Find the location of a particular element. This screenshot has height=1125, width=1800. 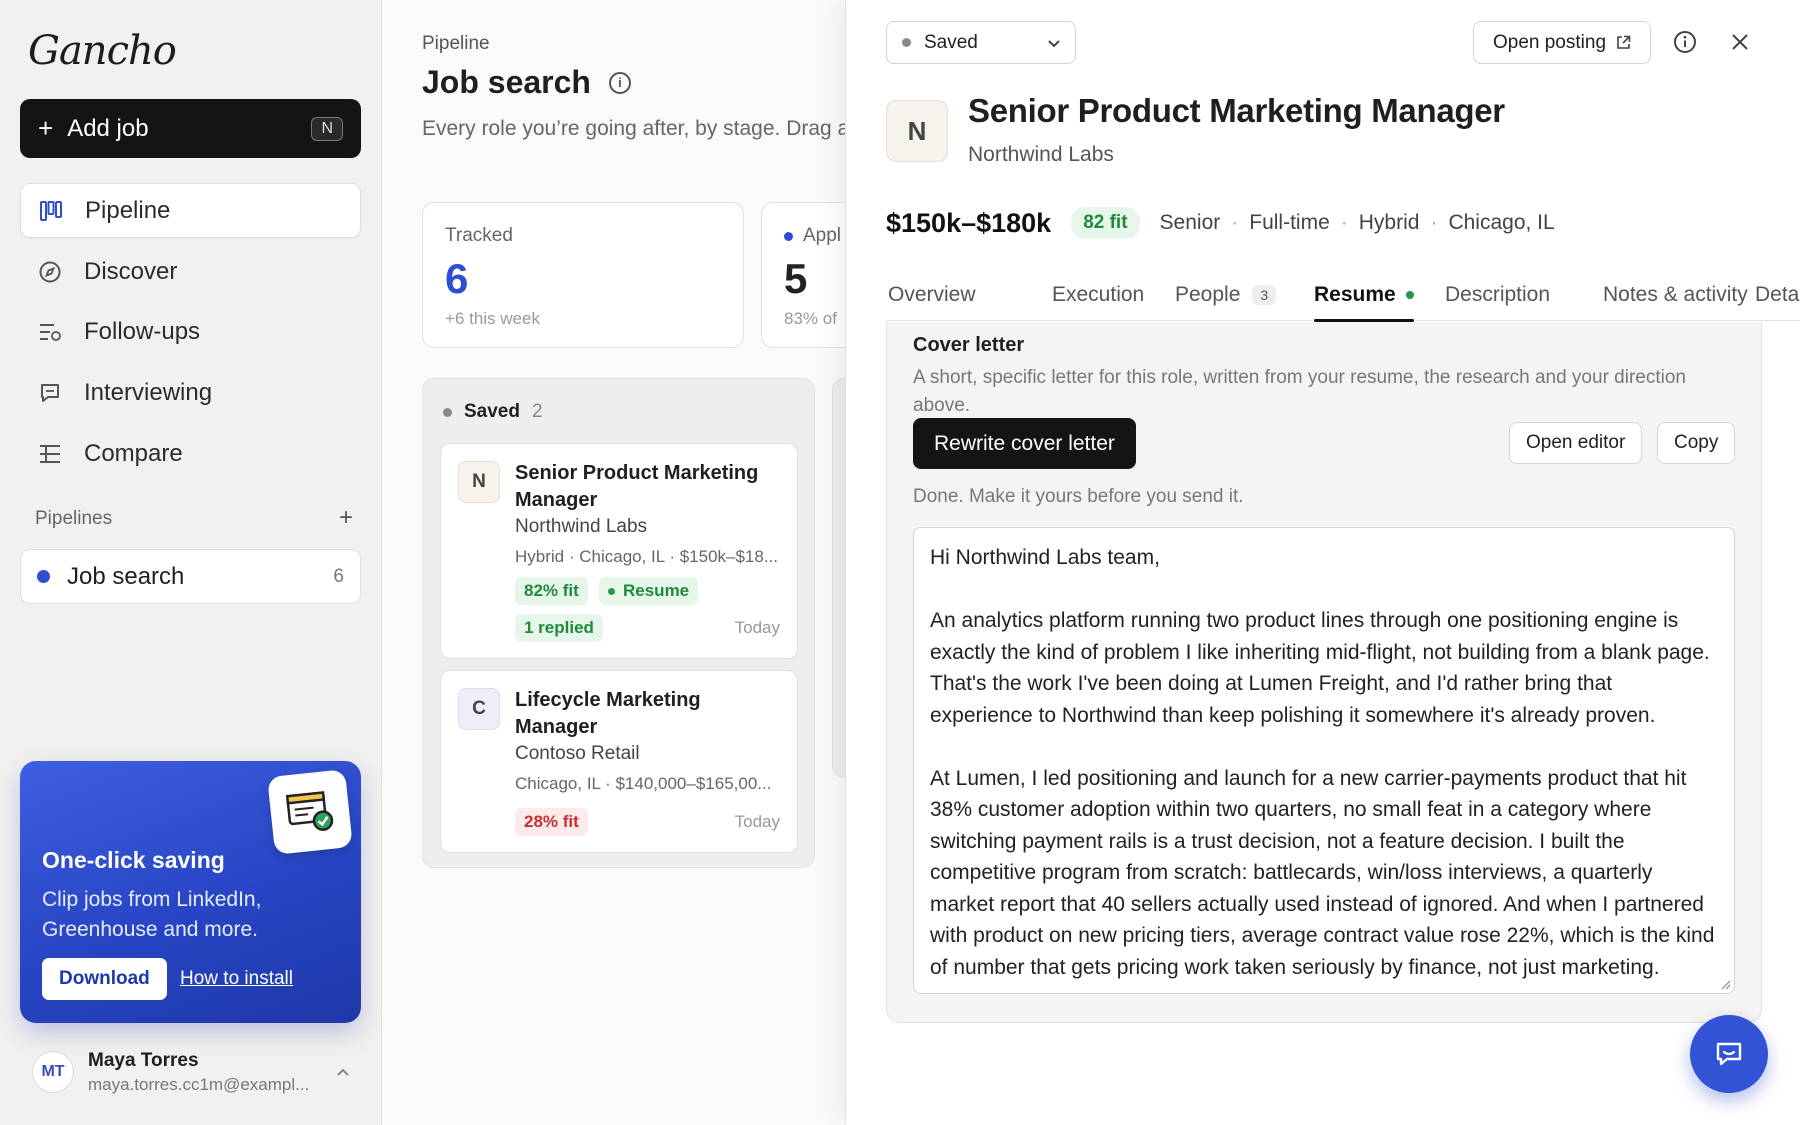

download-button: Download is located at coordinates (104, 979).